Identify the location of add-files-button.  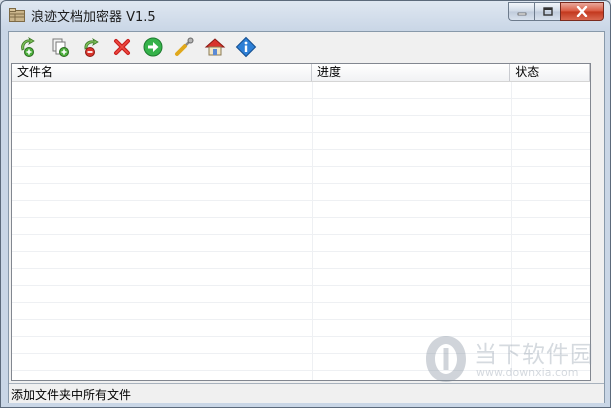
(28, 47).